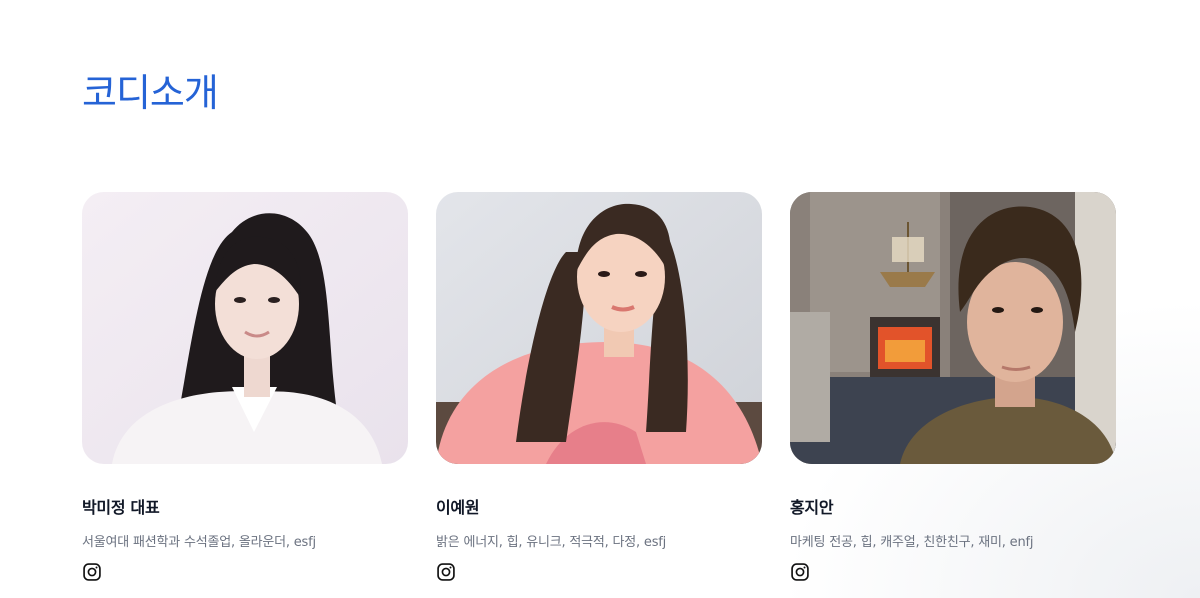 Image resolution: width=1200 pixels, height=598 pixels. I want to click on member-name: 박미정 대표, so click(121, 507).